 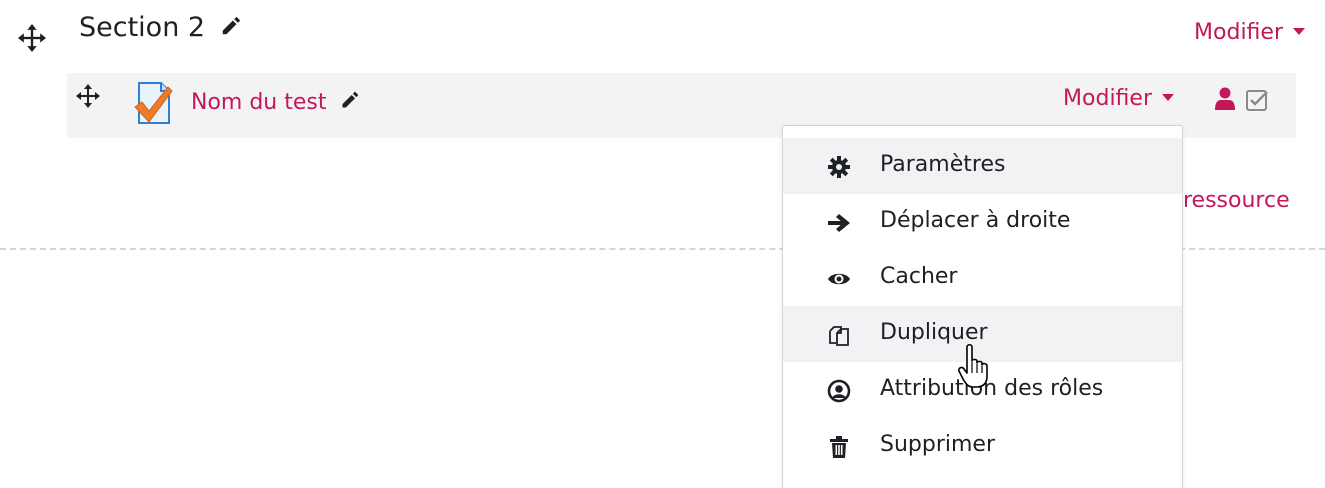 What do you see at coordinates (142, 27) in the screenshot?
I see `section-title-text: Section 2` at bounding box center [142, 27].